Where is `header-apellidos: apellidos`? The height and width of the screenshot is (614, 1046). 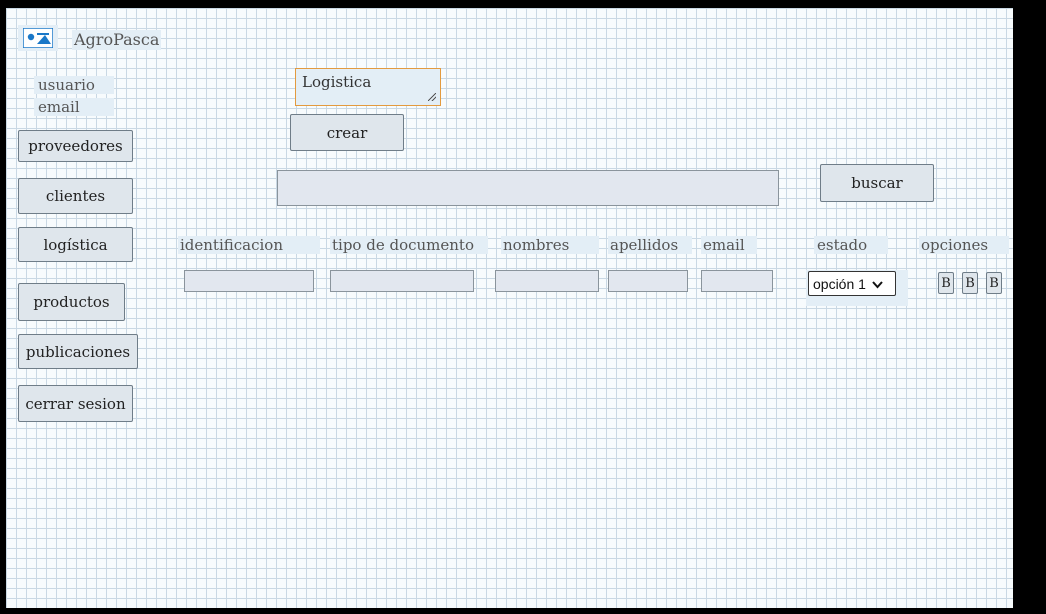 header-apellidos: apellidos is located at coordinates (650, 245).